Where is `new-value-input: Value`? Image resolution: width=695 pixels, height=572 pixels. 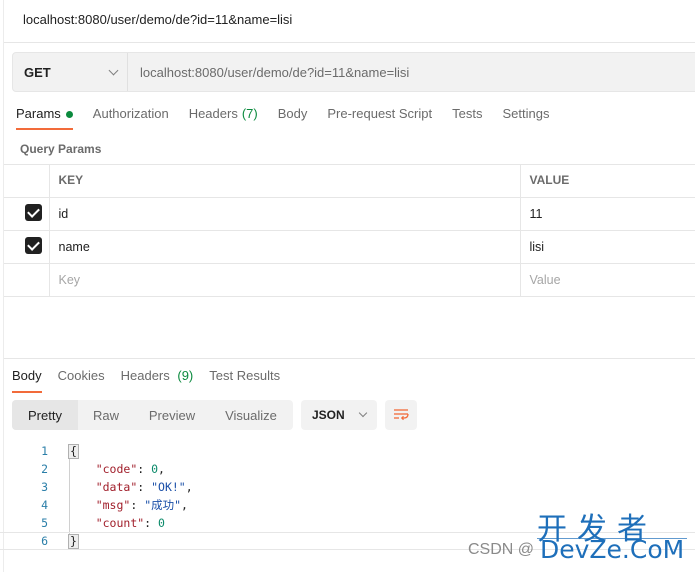 new-value-input: Value is located at coordinates (607, 280).